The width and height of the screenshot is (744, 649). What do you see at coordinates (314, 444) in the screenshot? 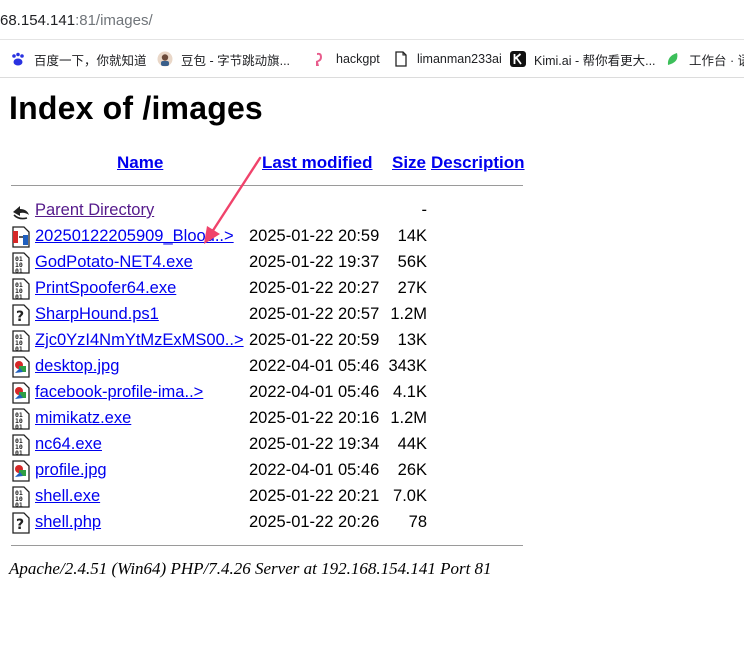
I see `file-last-modified: 2025-01-22 19:34` at bounding box center [314, 444].